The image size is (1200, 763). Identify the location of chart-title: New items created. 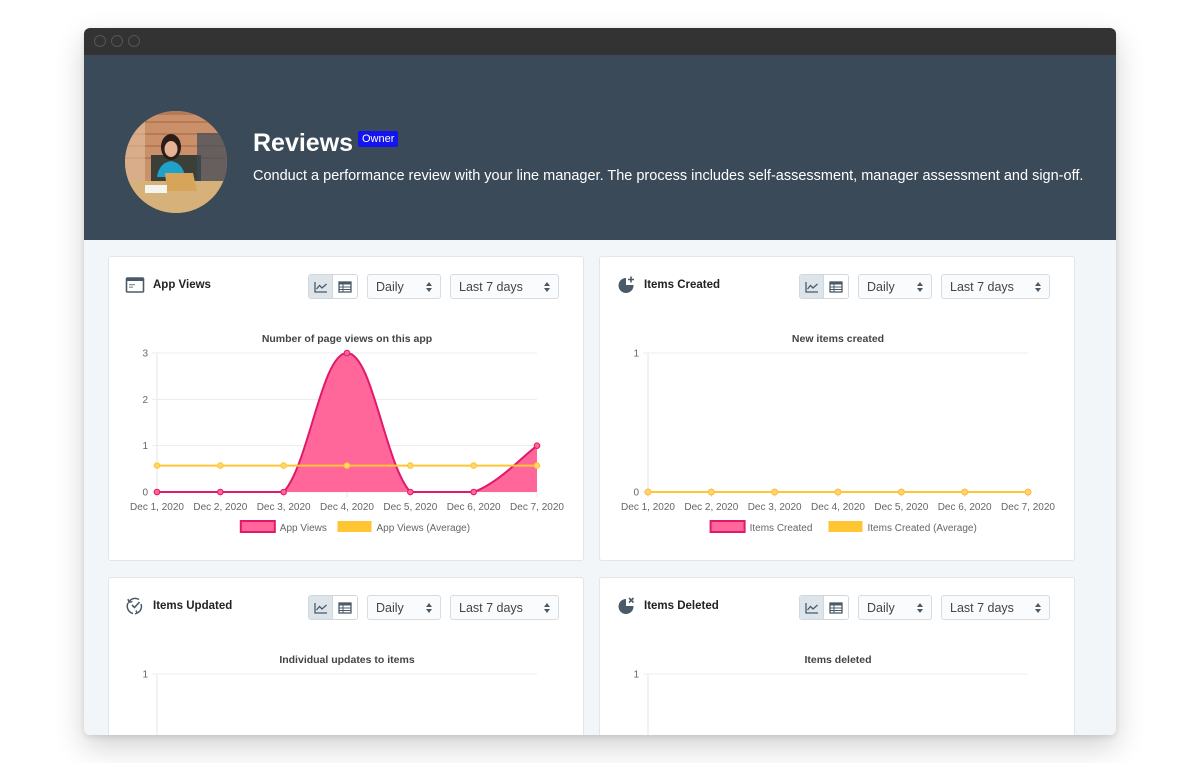
(838, 339).